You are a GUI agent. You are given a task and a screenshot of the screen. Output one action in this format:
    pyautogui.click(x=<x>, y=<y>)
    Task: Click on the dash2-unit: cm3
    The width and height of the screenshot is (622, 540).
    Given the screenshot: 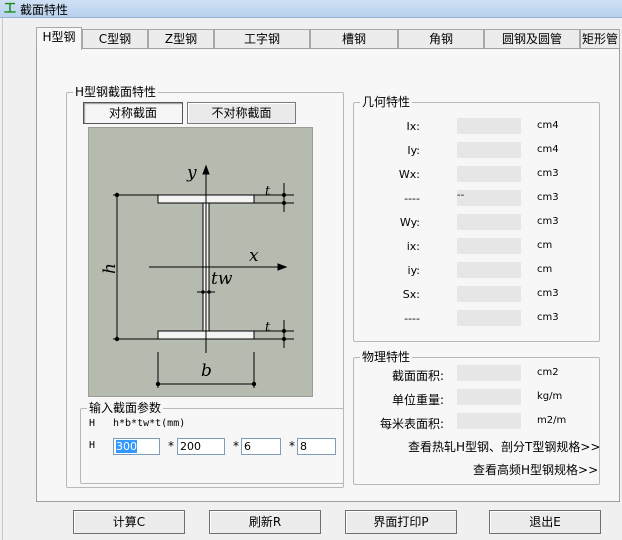 What is the action you would take?
    pyautogui.click(x=548, y=317)
    